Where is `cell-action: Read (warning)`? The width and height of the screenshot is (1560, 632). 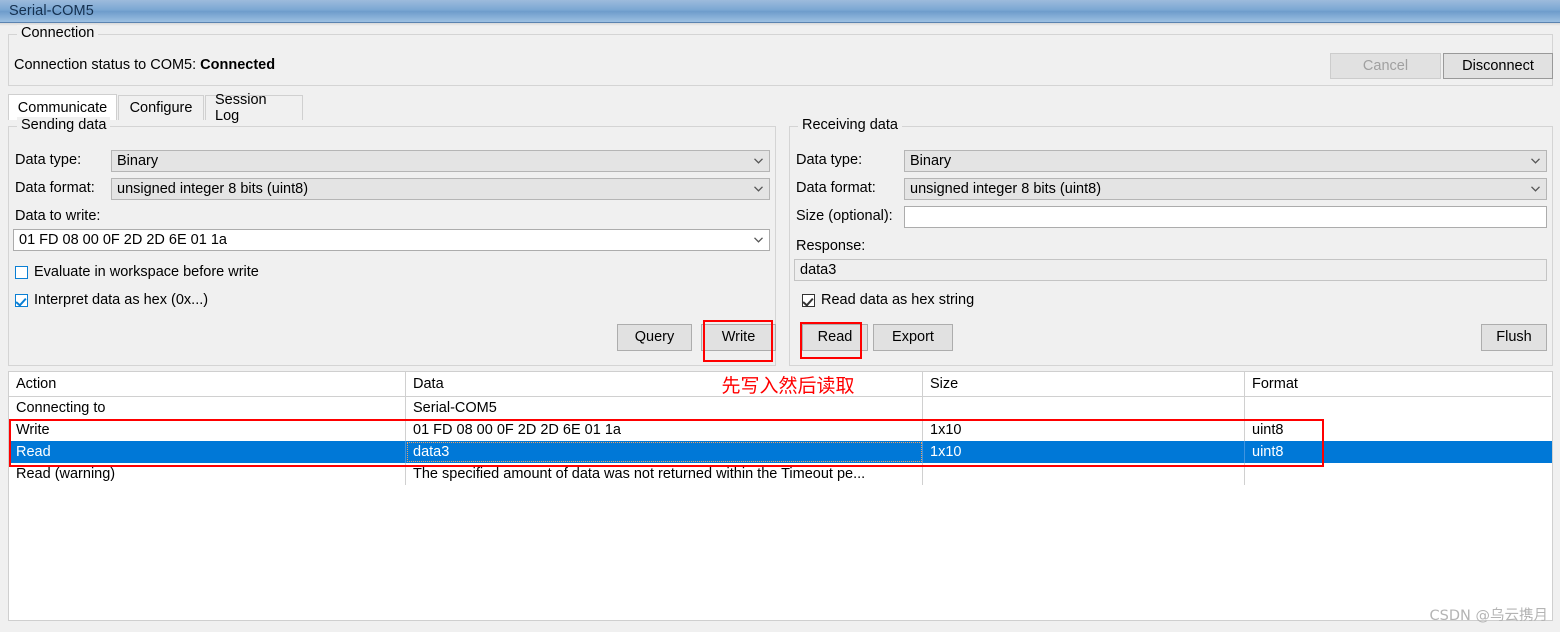
cell-action: Read (warning) is located at coordinates (207, 474).